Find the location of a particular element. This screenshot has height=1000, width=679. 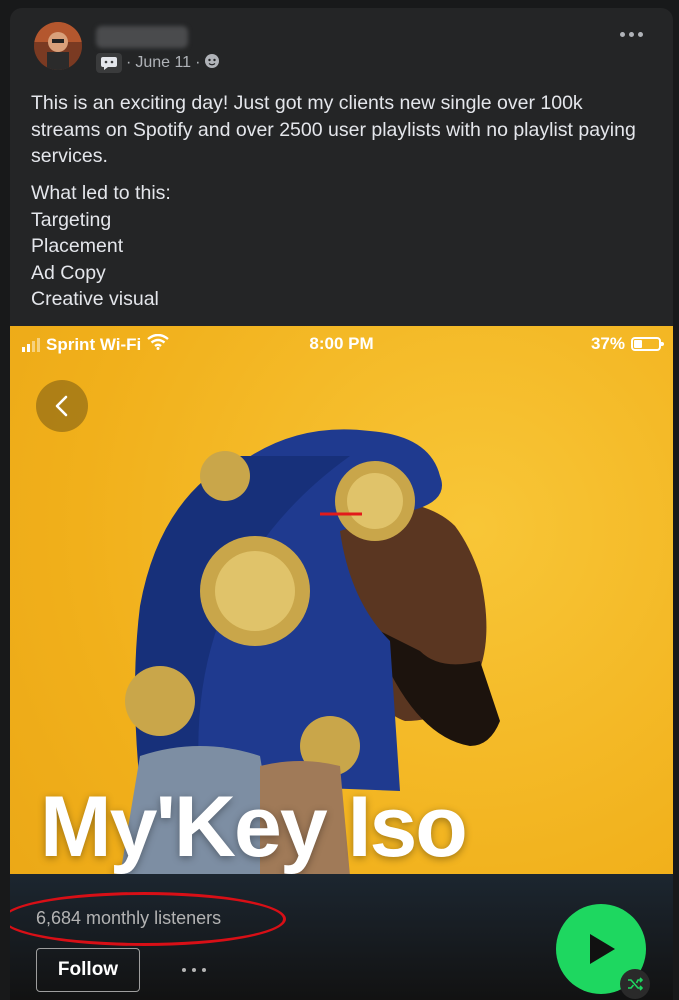

phone-status-bar: Sprint Wi-Fi 8:00 PM 37% is located at coordinates (341, 344).